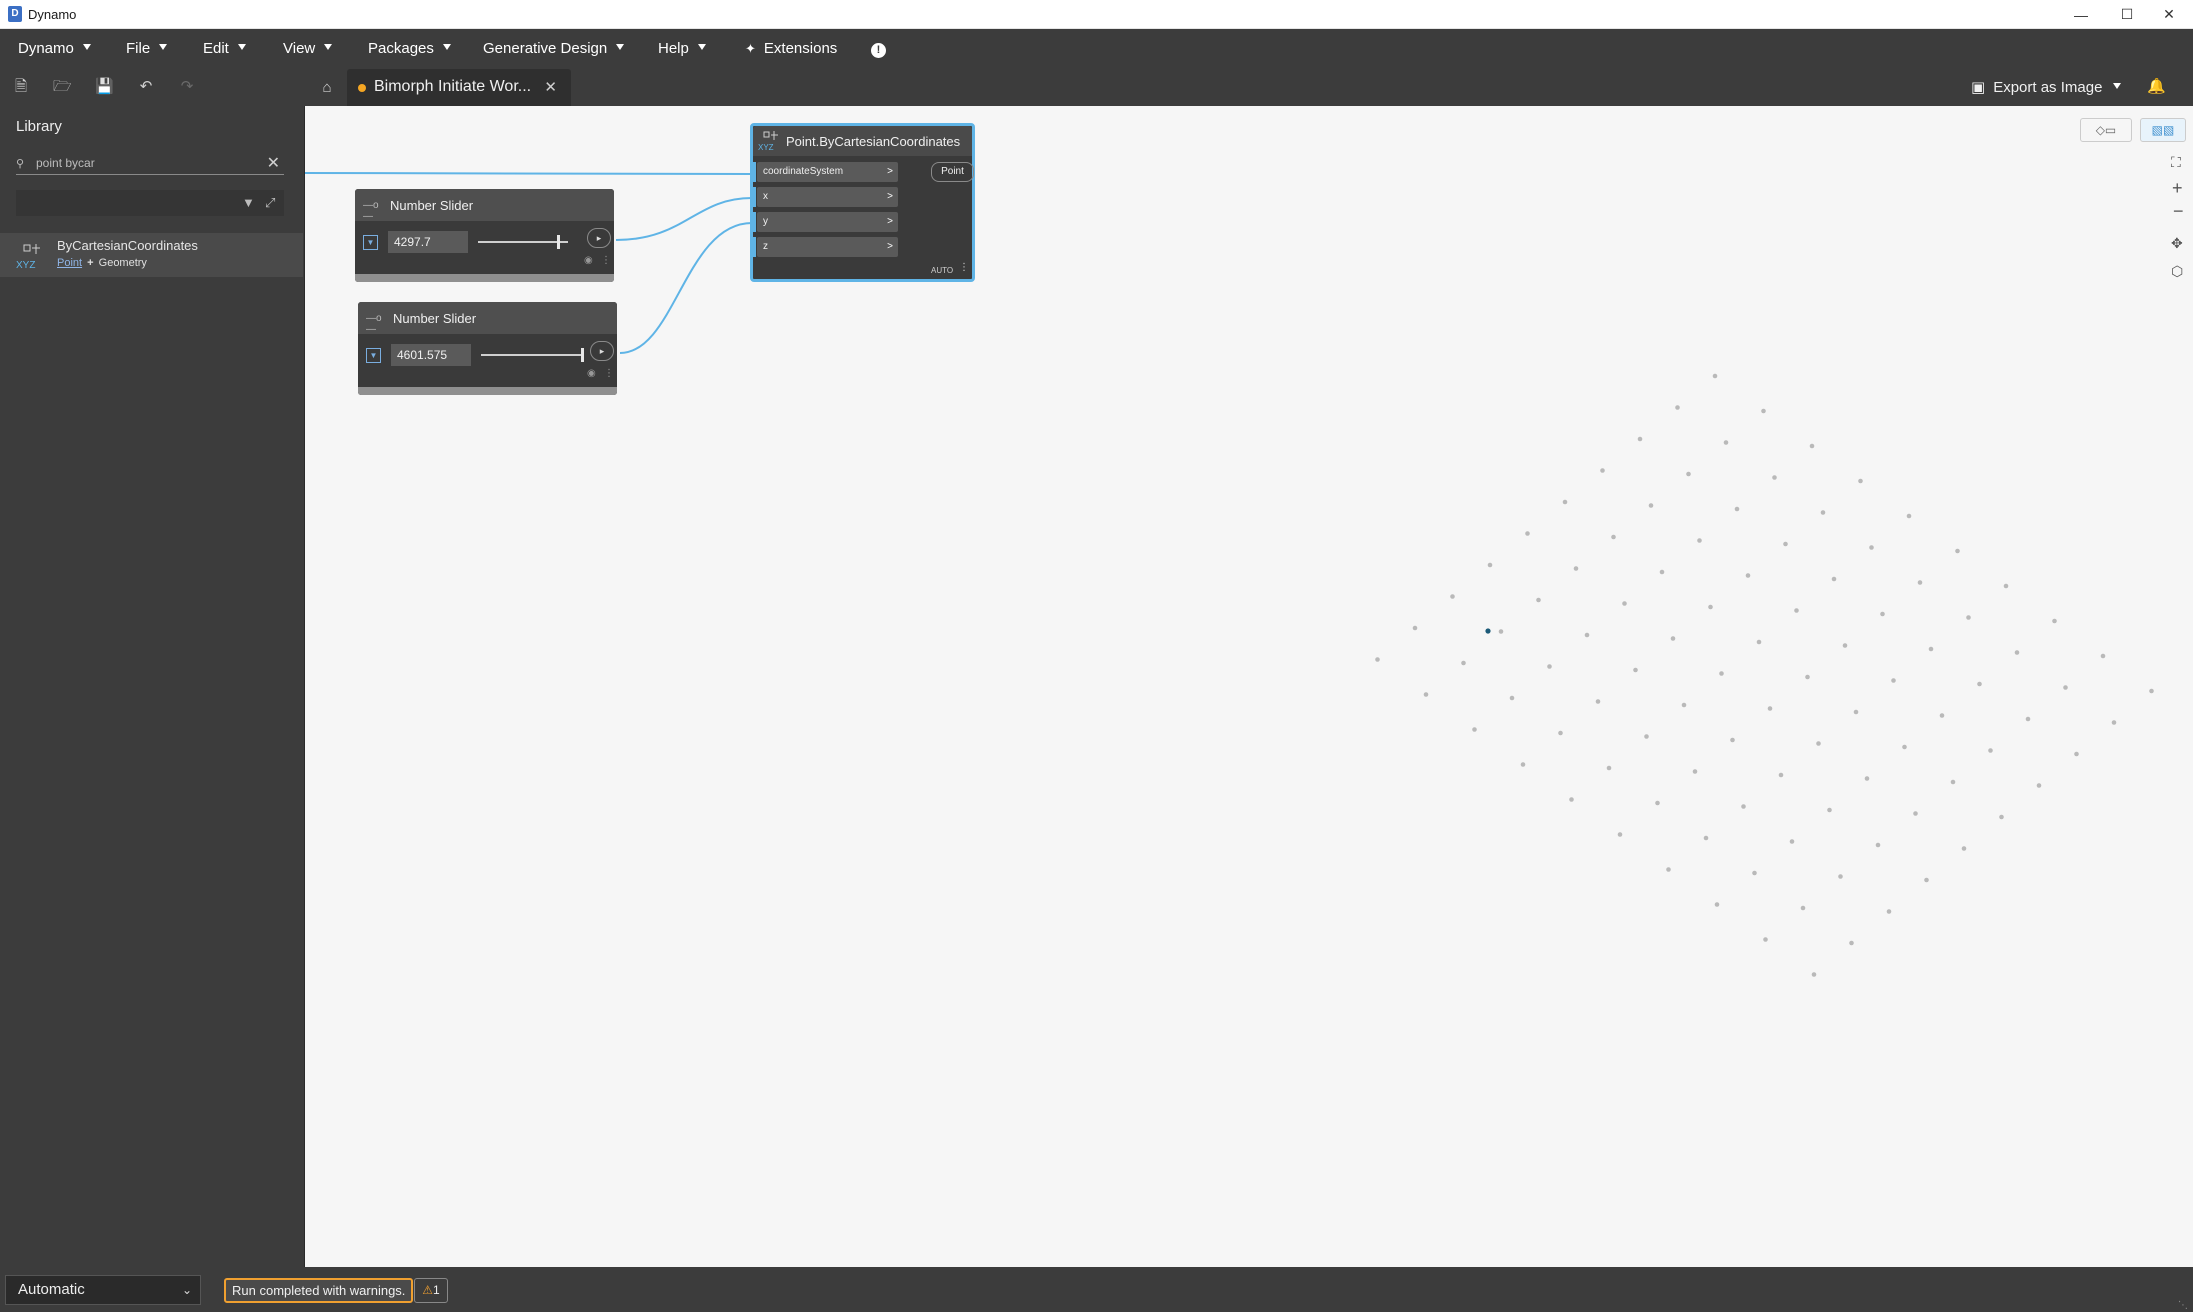 The image size is (2193, 1312). I want to click on run-mode-dropdown: Automatic ⌄, so click(103, 1290).